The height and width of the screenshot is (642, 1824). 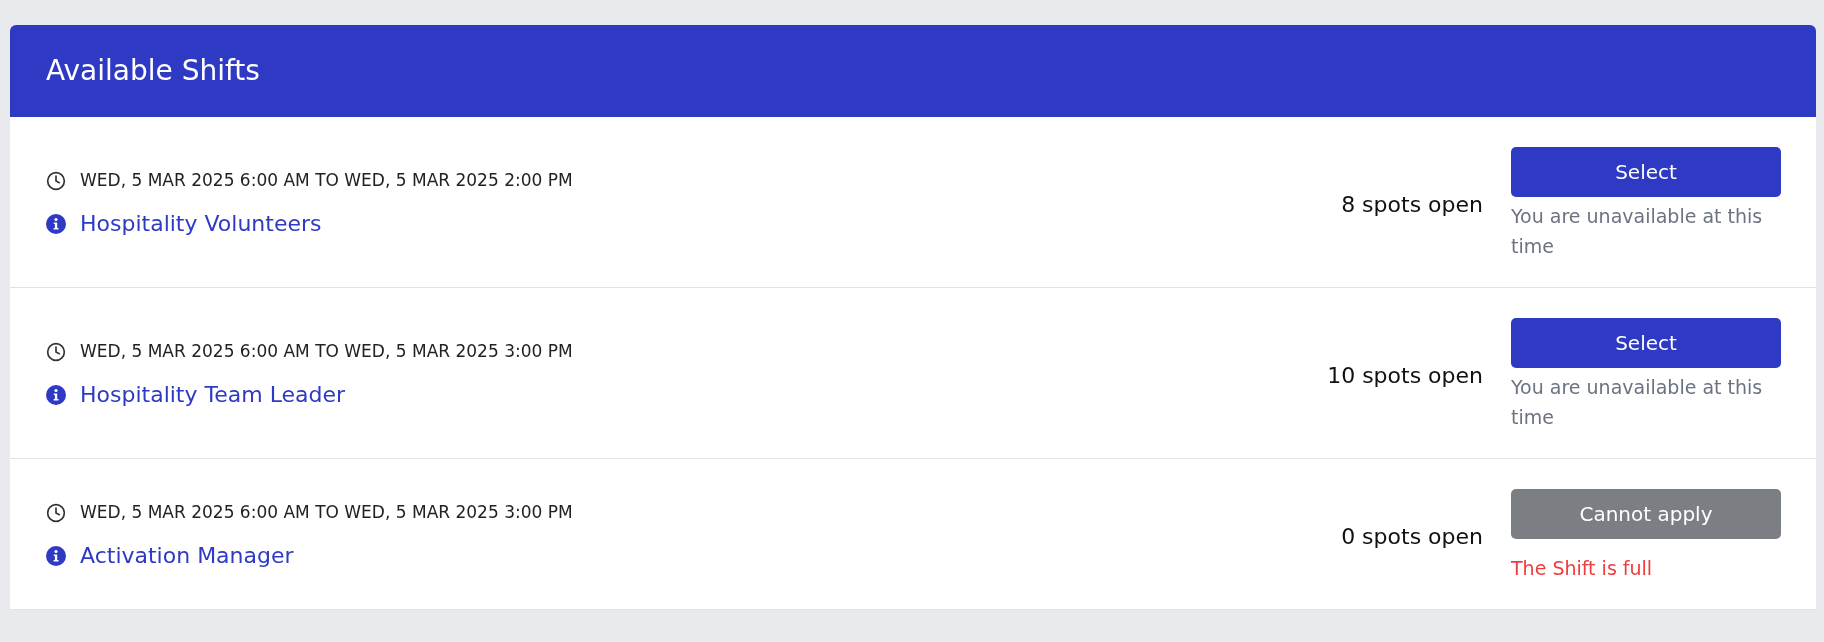 What do you see at coordinates (201, 224) in the screenshot?
I see `shift-name-link: Hospitality Volunteers` at bounding box center [201, 224].